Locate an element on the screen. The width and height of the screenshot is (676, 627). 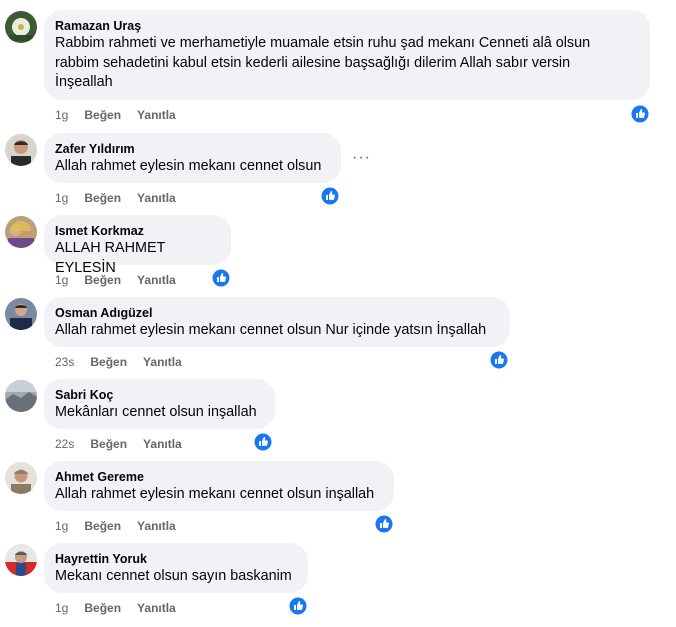
comment-text-line: Mekanı cennet olsun sayın baskanim is located at coordinates (173, 576).